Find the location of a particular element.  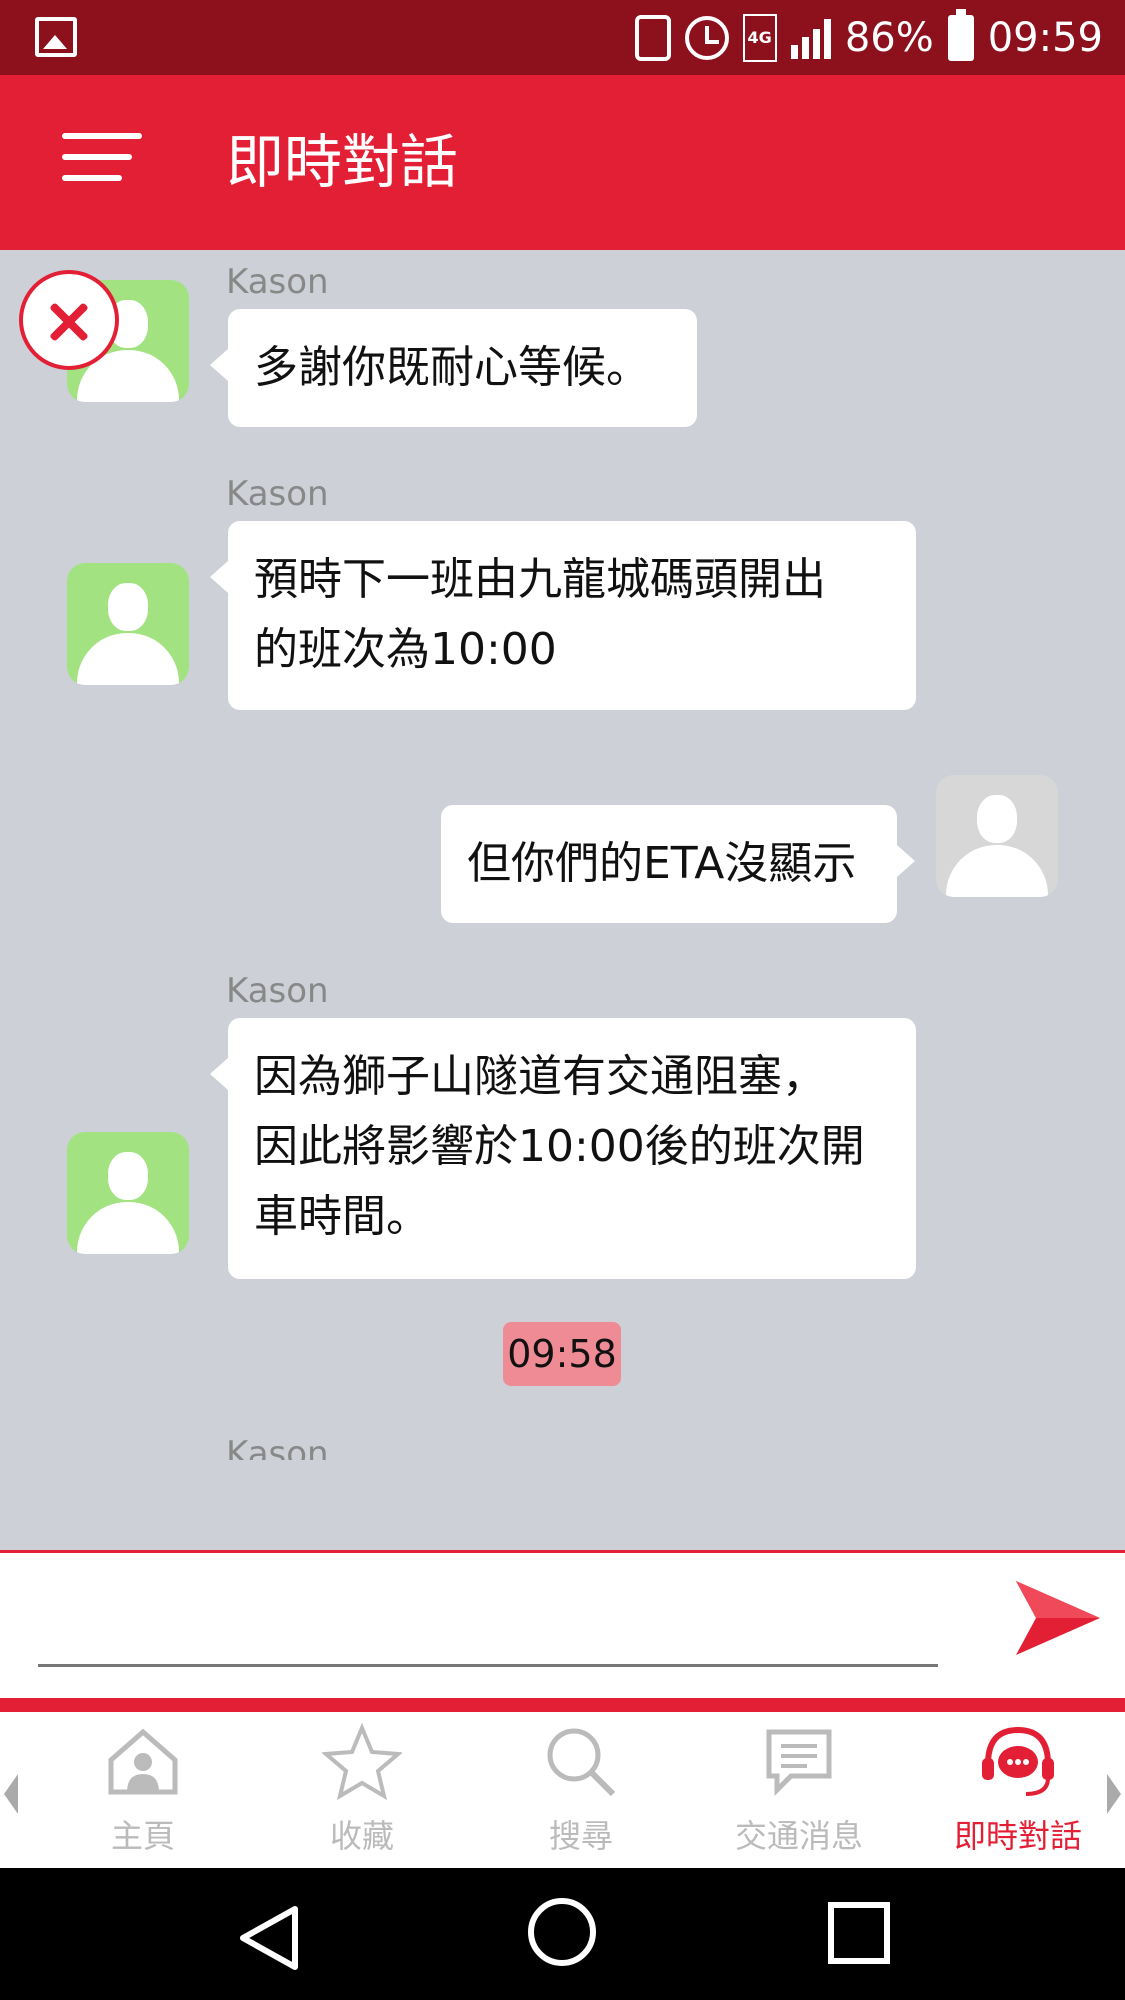

message-bubble: 多謝你既耐心等候。 is located at coordinates (453, 368).